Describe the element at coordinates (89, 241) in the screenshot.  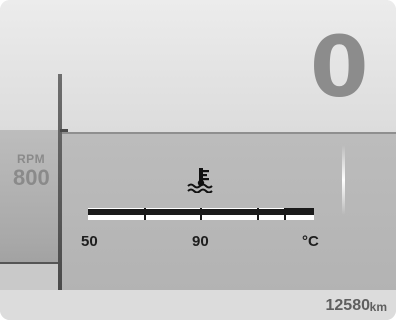
I see `temp-scale-min: 50` at that location.